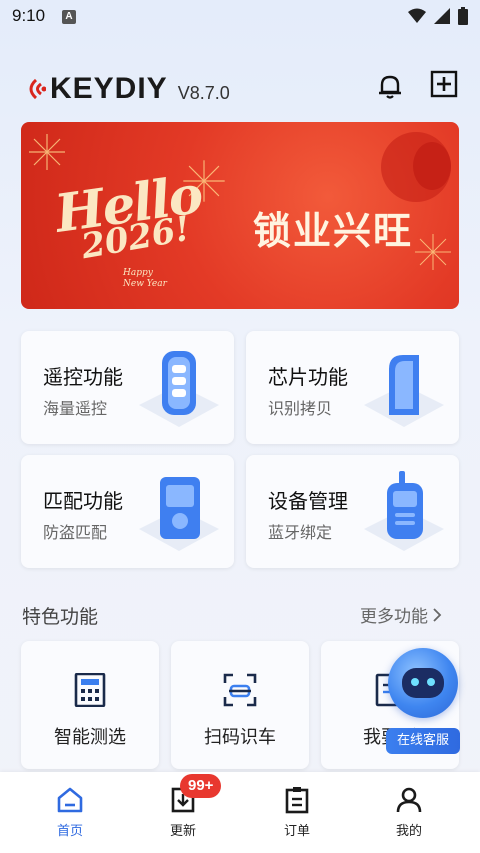 The image size is (480, 853). I want to click on chevron-right-icon, so click(437, 614).